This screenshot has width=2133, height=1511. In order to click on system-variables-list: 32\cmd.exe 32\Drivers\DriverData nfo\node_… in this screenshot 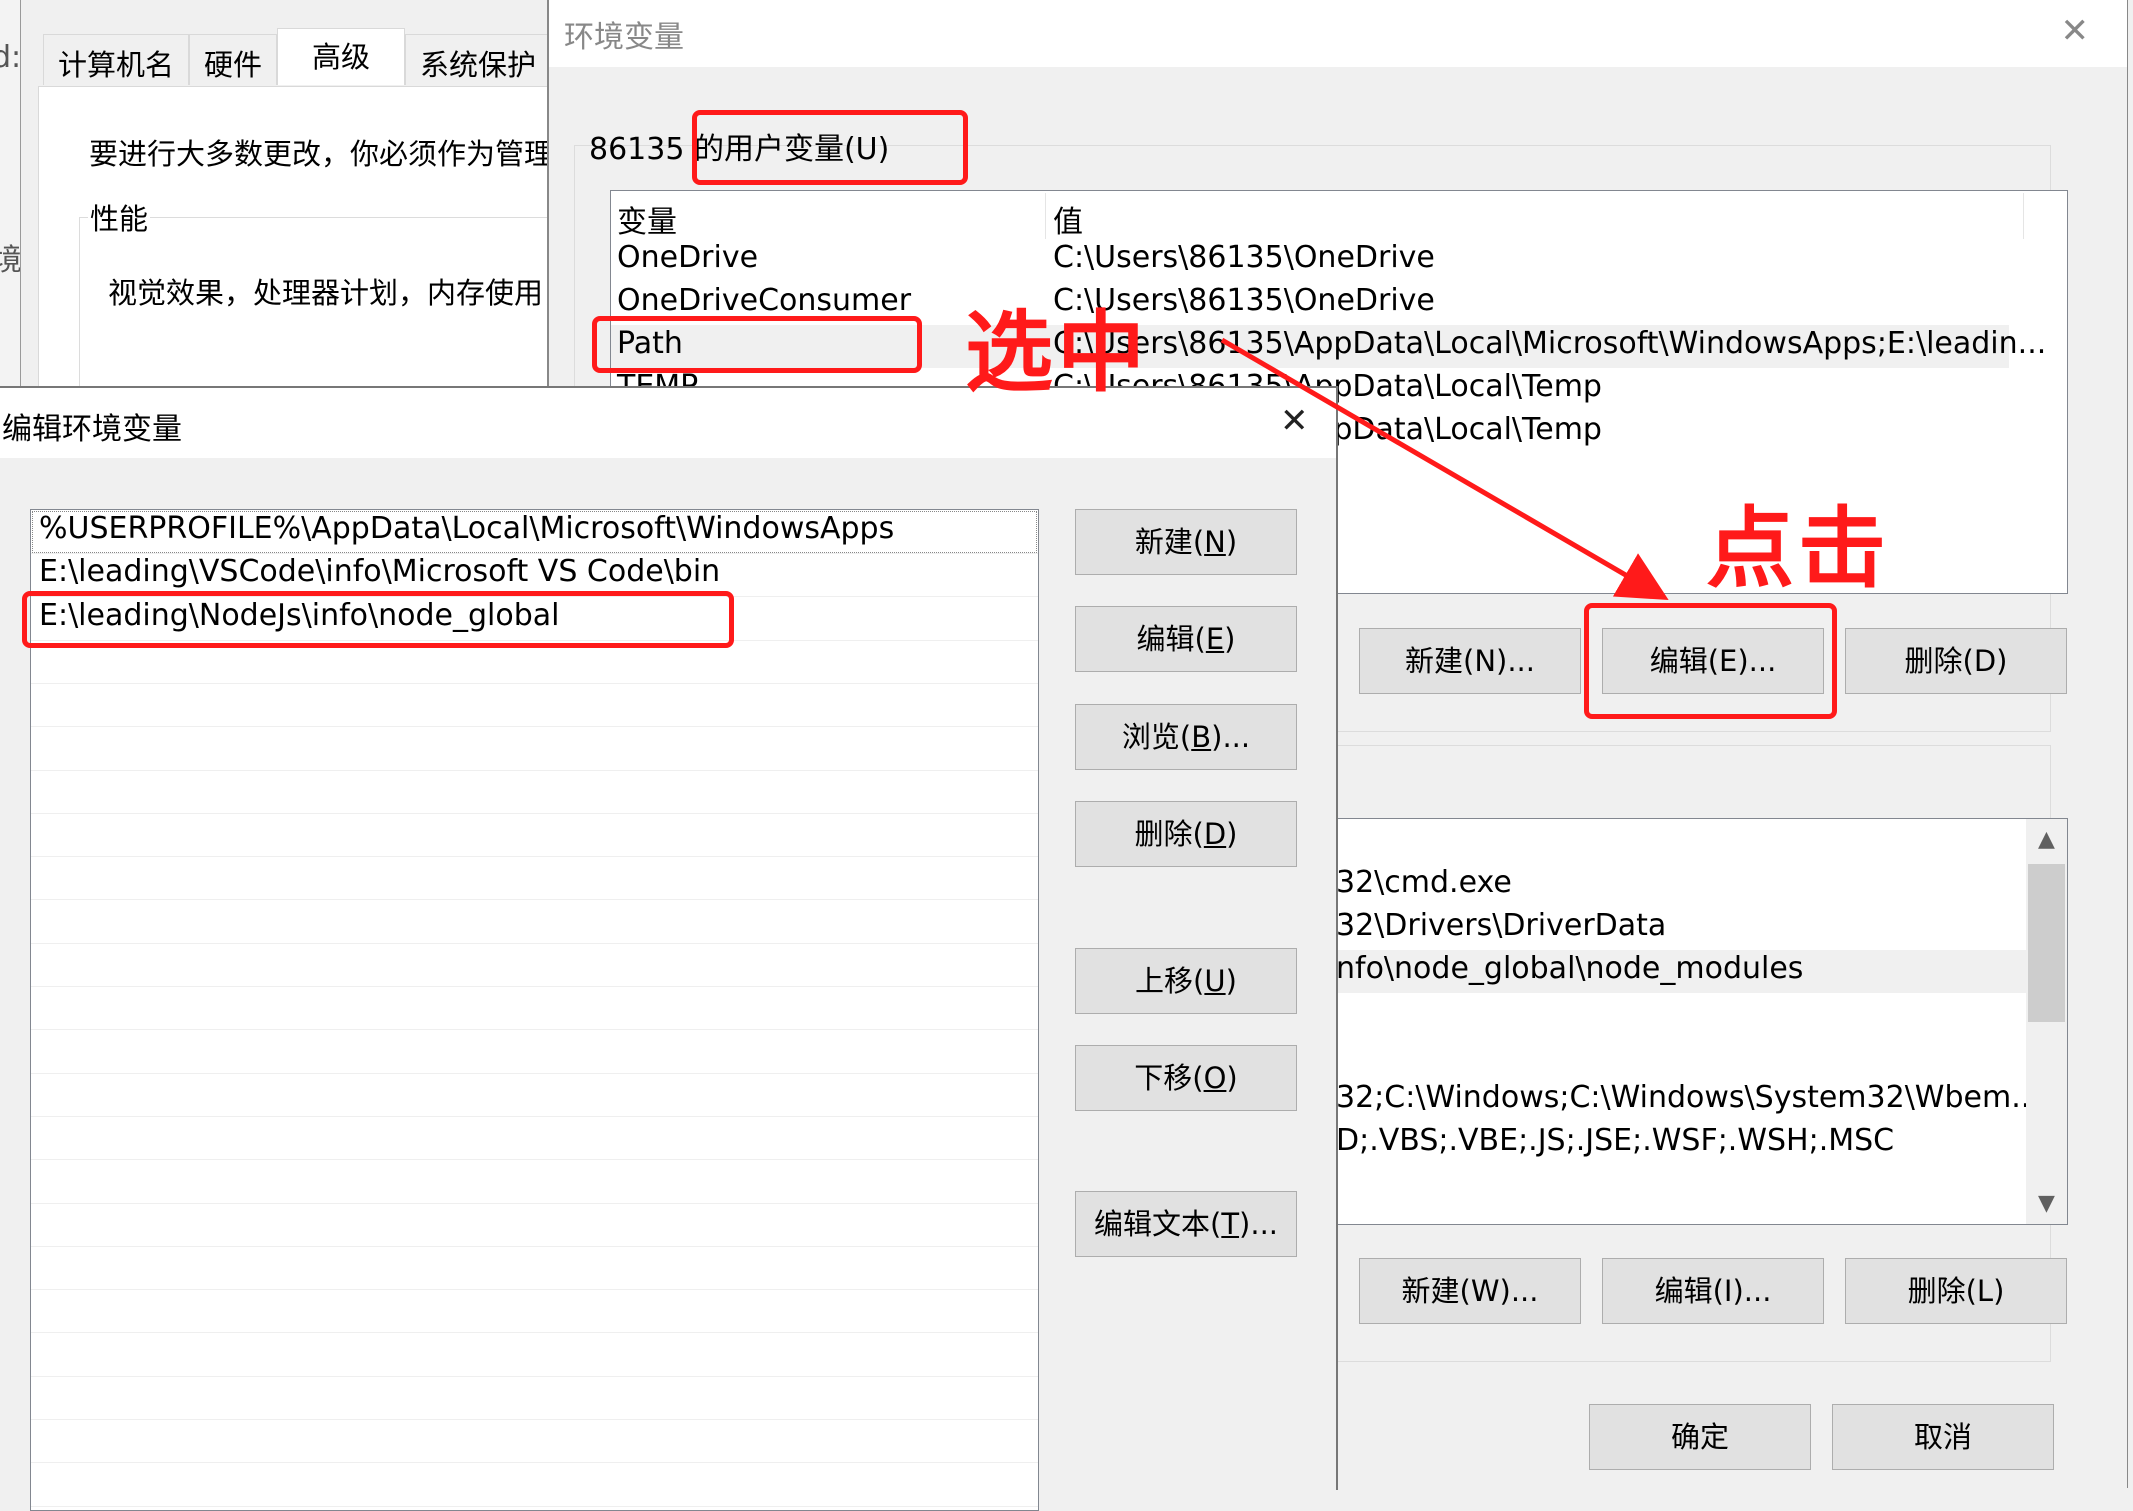, I will do `click(1701, 1021)`.